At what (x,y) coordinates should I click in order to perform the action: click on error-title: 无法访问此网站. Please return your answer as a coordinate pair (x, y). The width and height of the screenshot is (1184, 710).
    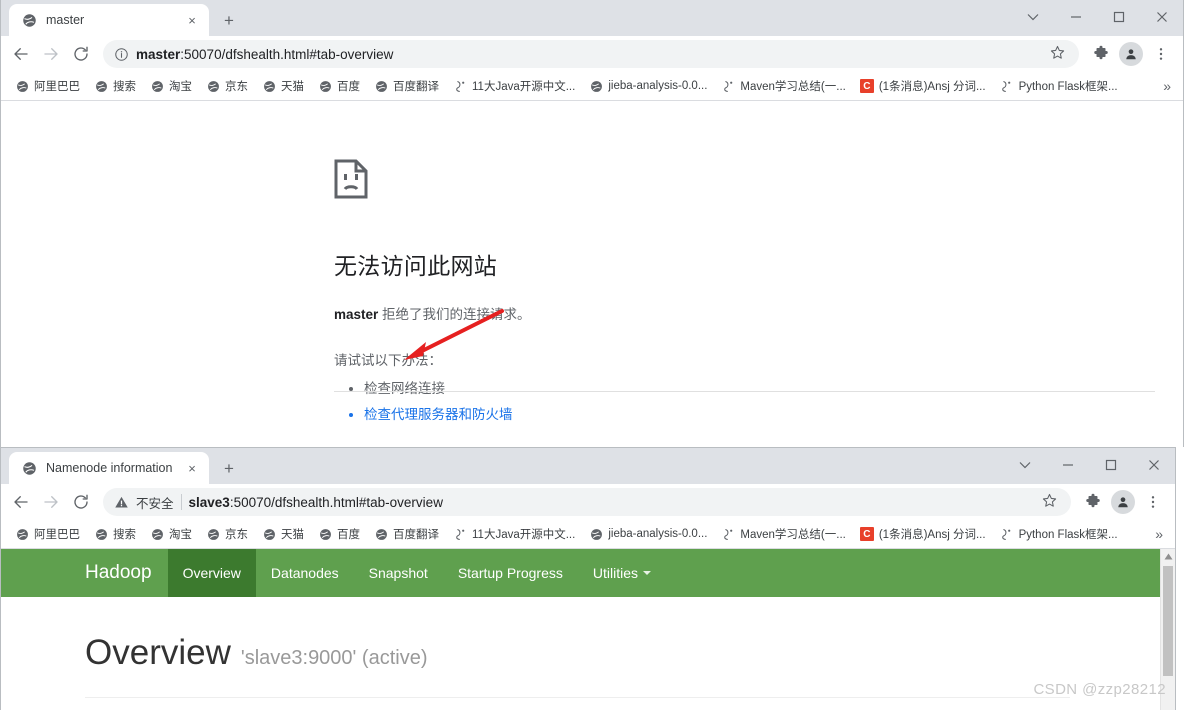
    Looking at the image, I should click on (416, 266).